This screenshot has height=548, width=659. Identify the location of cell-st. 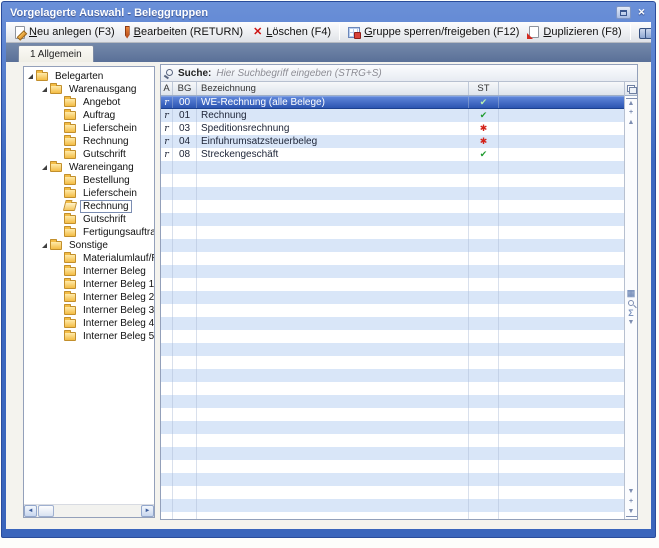
(484, 479).